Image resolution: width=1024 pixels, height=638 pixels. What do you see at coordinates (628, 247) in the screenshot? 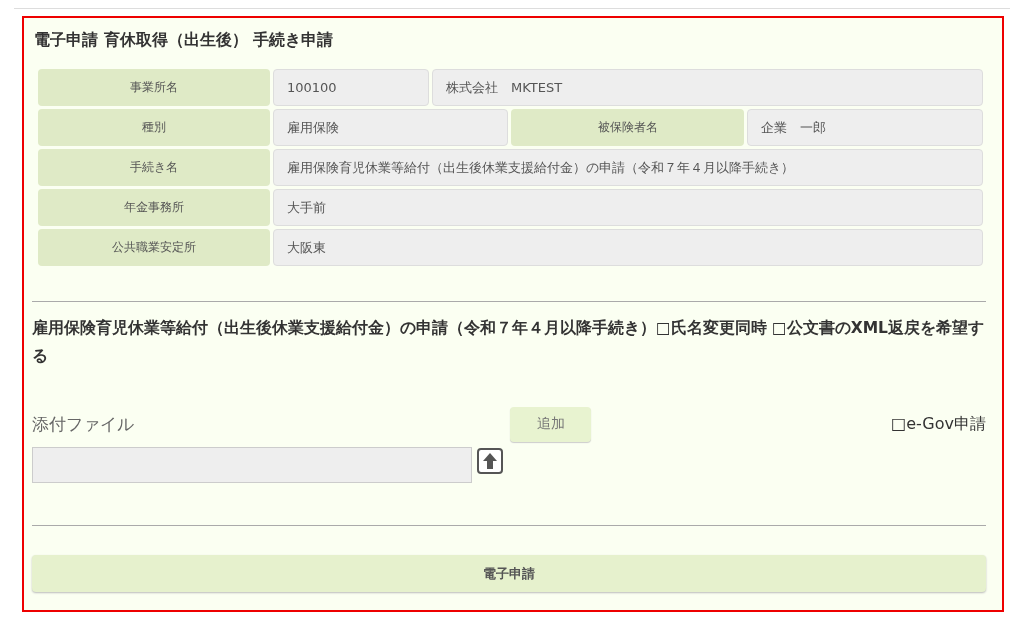
I see `field-value: 大阪東` at bounding box center [628, 247].